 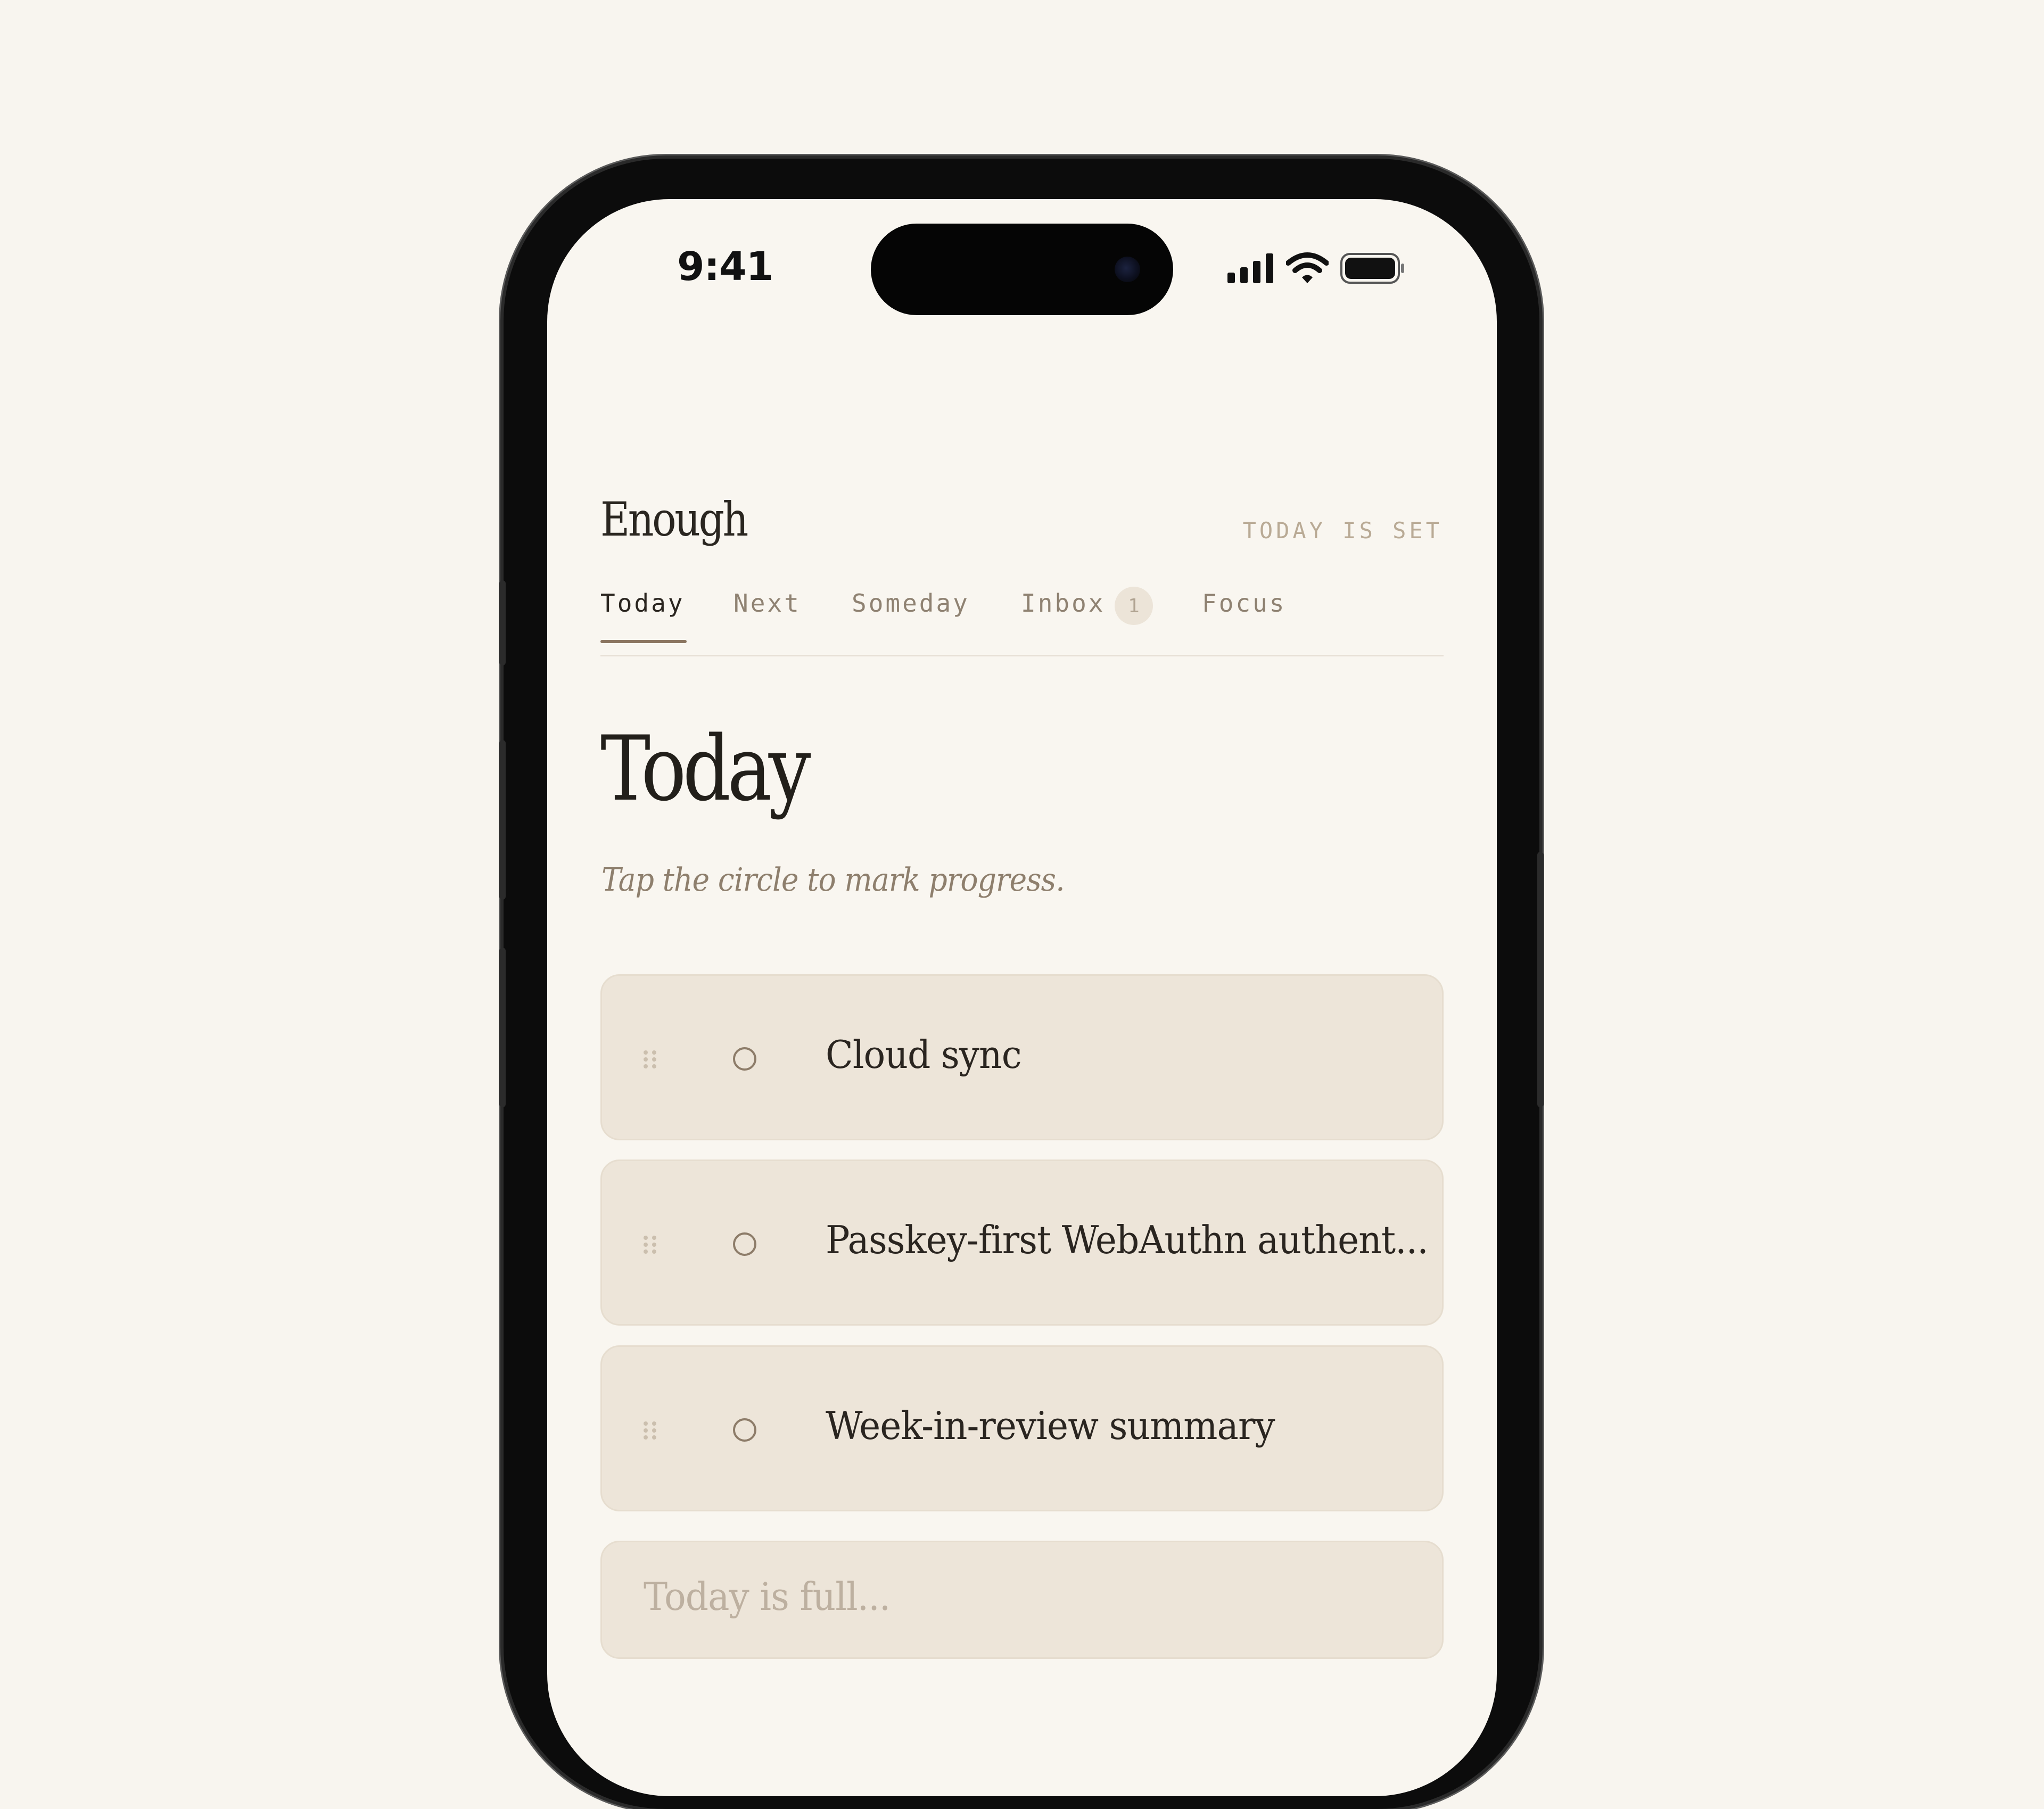 What do you see at coordinates (503, 1027) in the screenshot?
I see `volume-down-button` at bounding box center [503, 1027].